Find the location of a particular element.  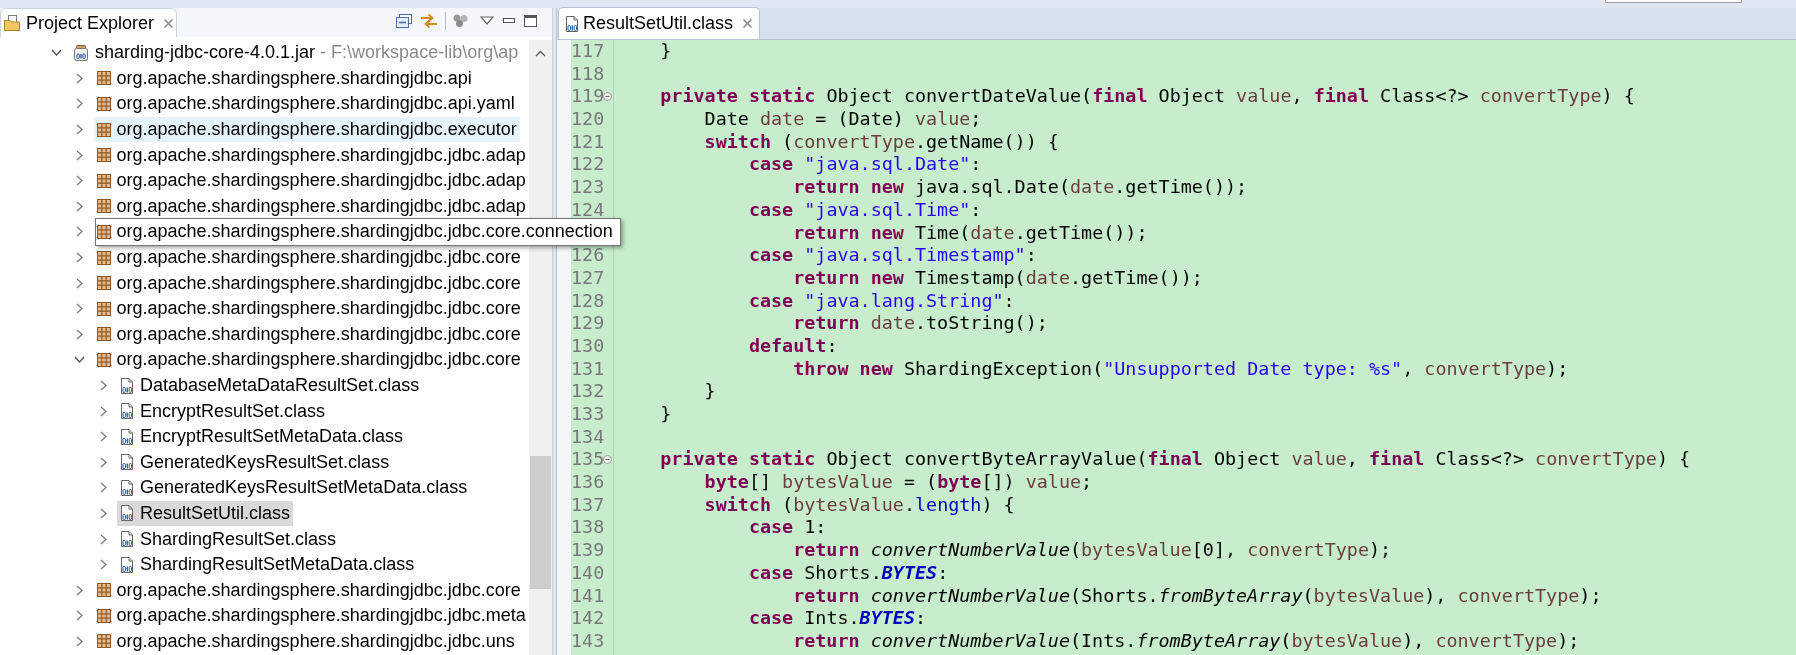

line-number: 127 is located at coordinates (588, 278).